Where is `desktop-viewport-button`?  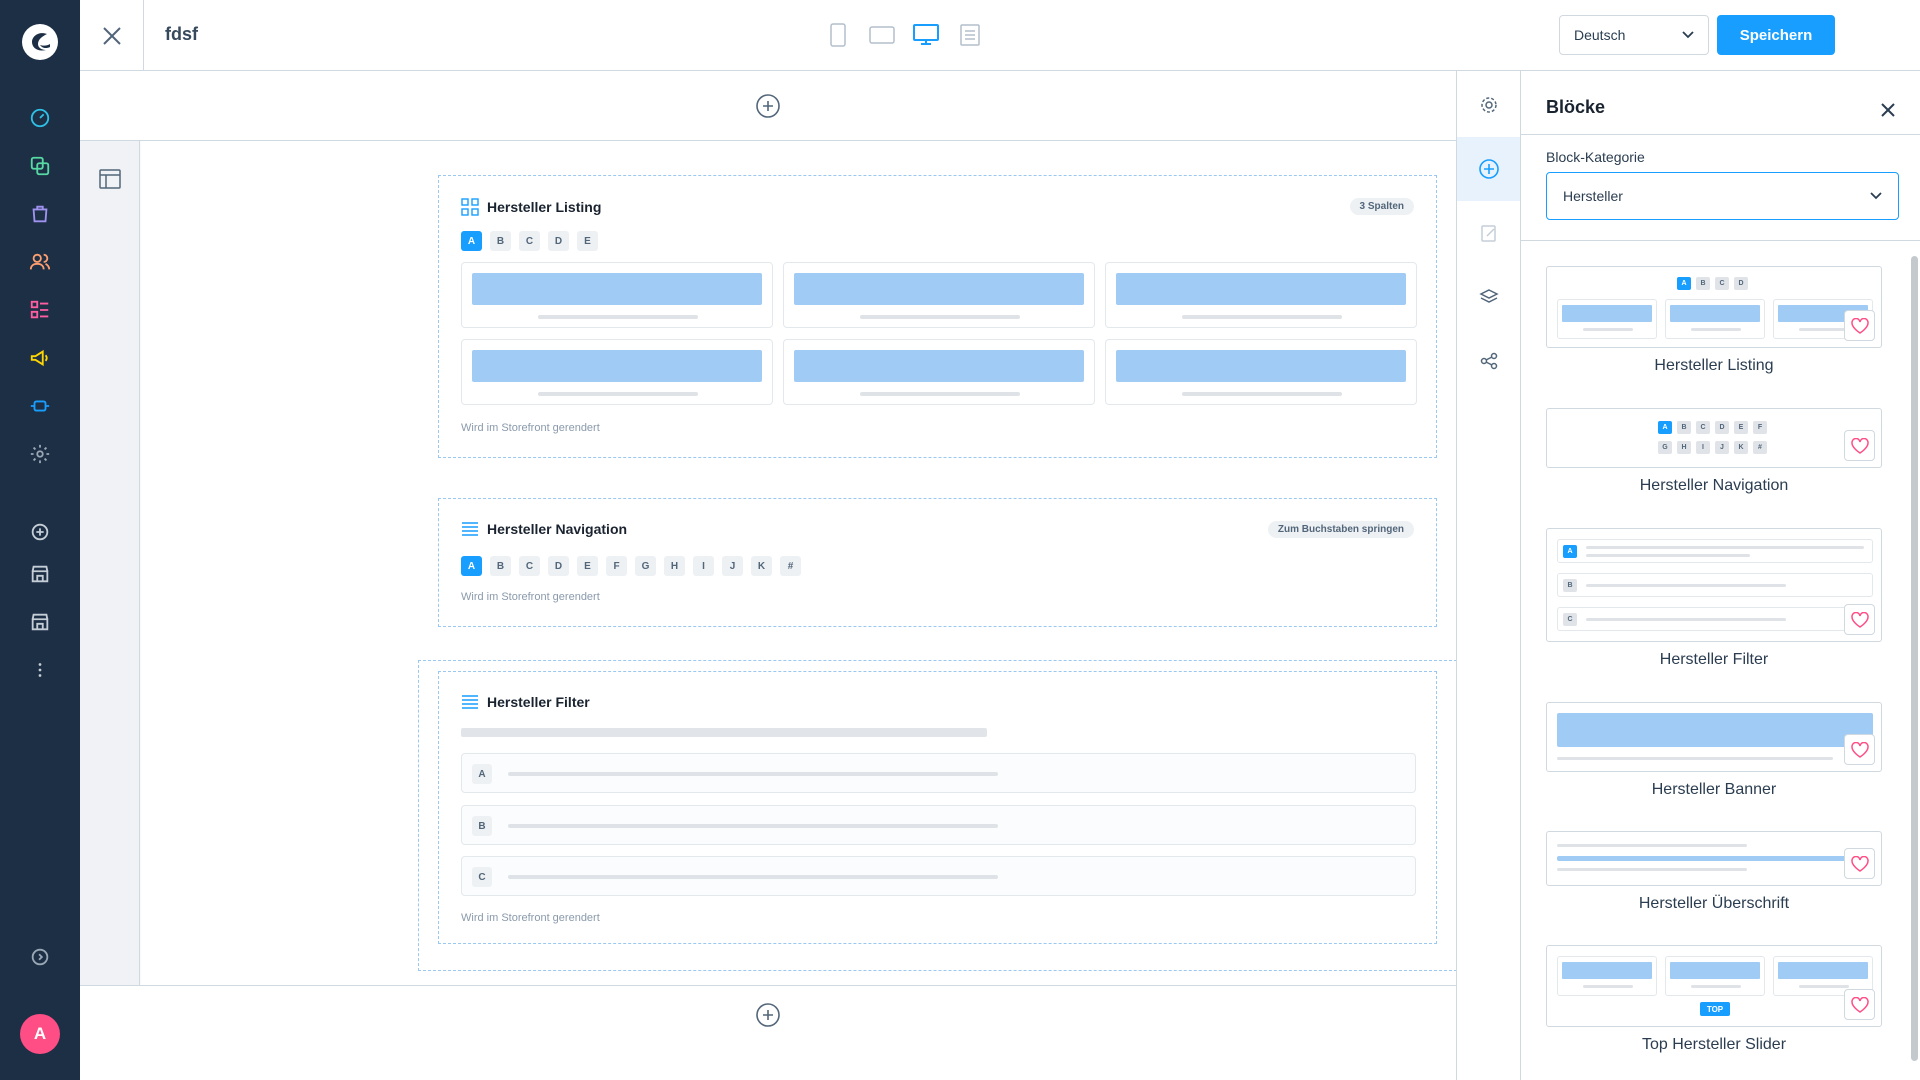
desktop-viewport-button is located at coordinates (926, 35).